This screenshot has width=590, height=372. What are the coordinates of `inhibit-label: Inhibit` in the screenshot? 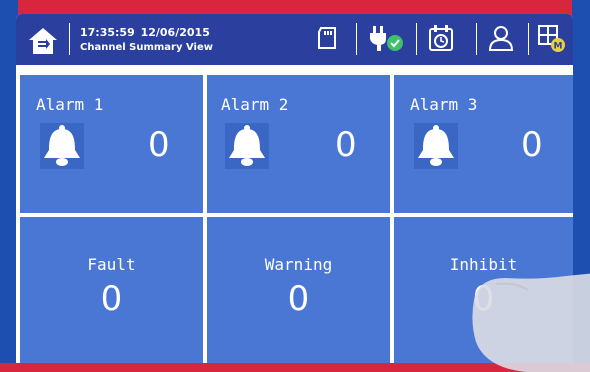 It's located at (483, 264).